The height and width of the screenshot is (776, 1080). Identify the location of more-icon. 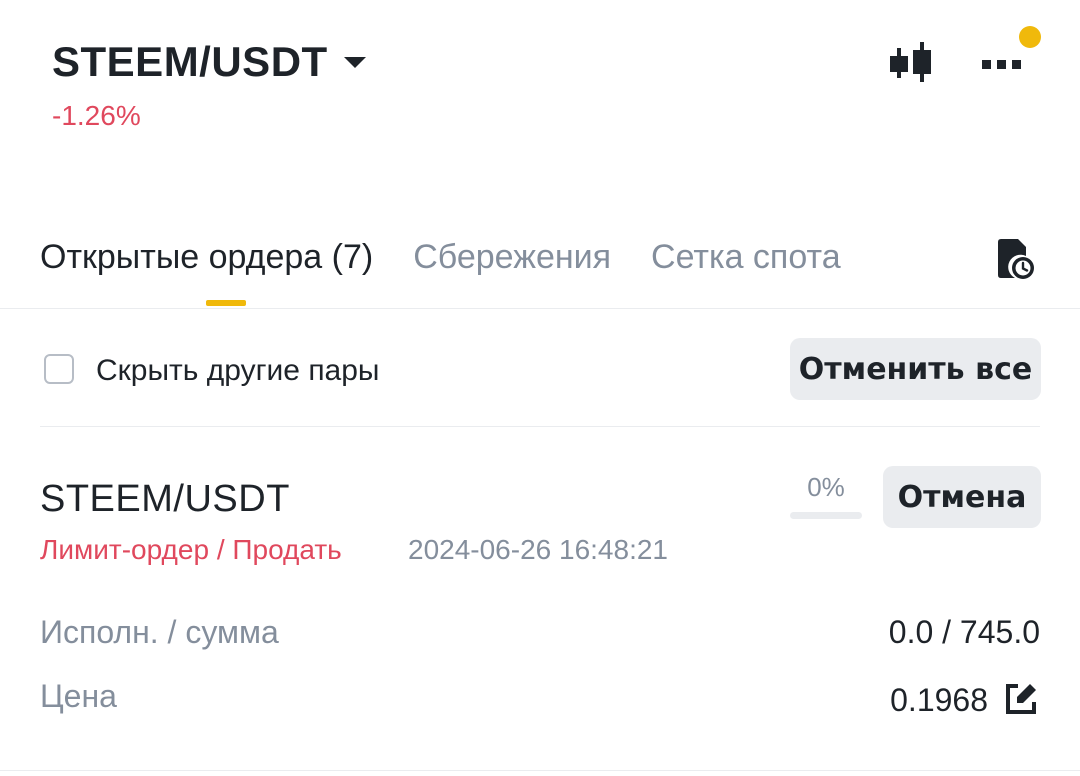
(1006, 64).